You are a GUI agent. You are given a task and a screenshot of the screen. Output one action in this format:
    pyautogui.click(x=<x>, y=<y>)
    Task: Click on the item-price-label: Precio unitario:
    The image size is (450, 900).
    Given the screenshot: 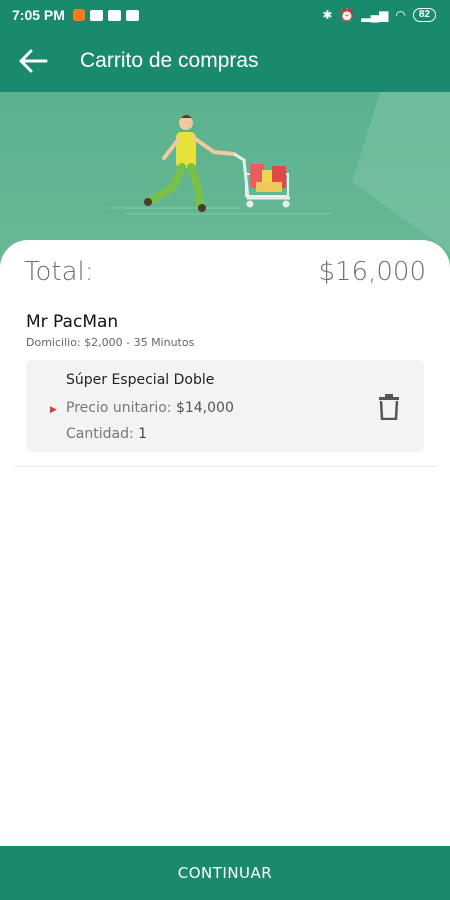 What is the action you would take?
    pyautogui.click(x=119, y=408)
    